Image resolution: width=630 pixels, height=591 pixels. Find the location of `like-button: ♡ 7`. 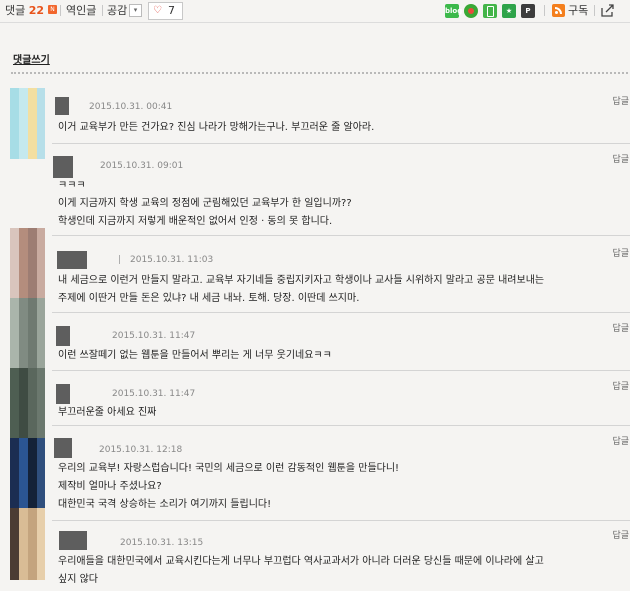

like-button: ♡ 7 is located at coordinates (165, 11).